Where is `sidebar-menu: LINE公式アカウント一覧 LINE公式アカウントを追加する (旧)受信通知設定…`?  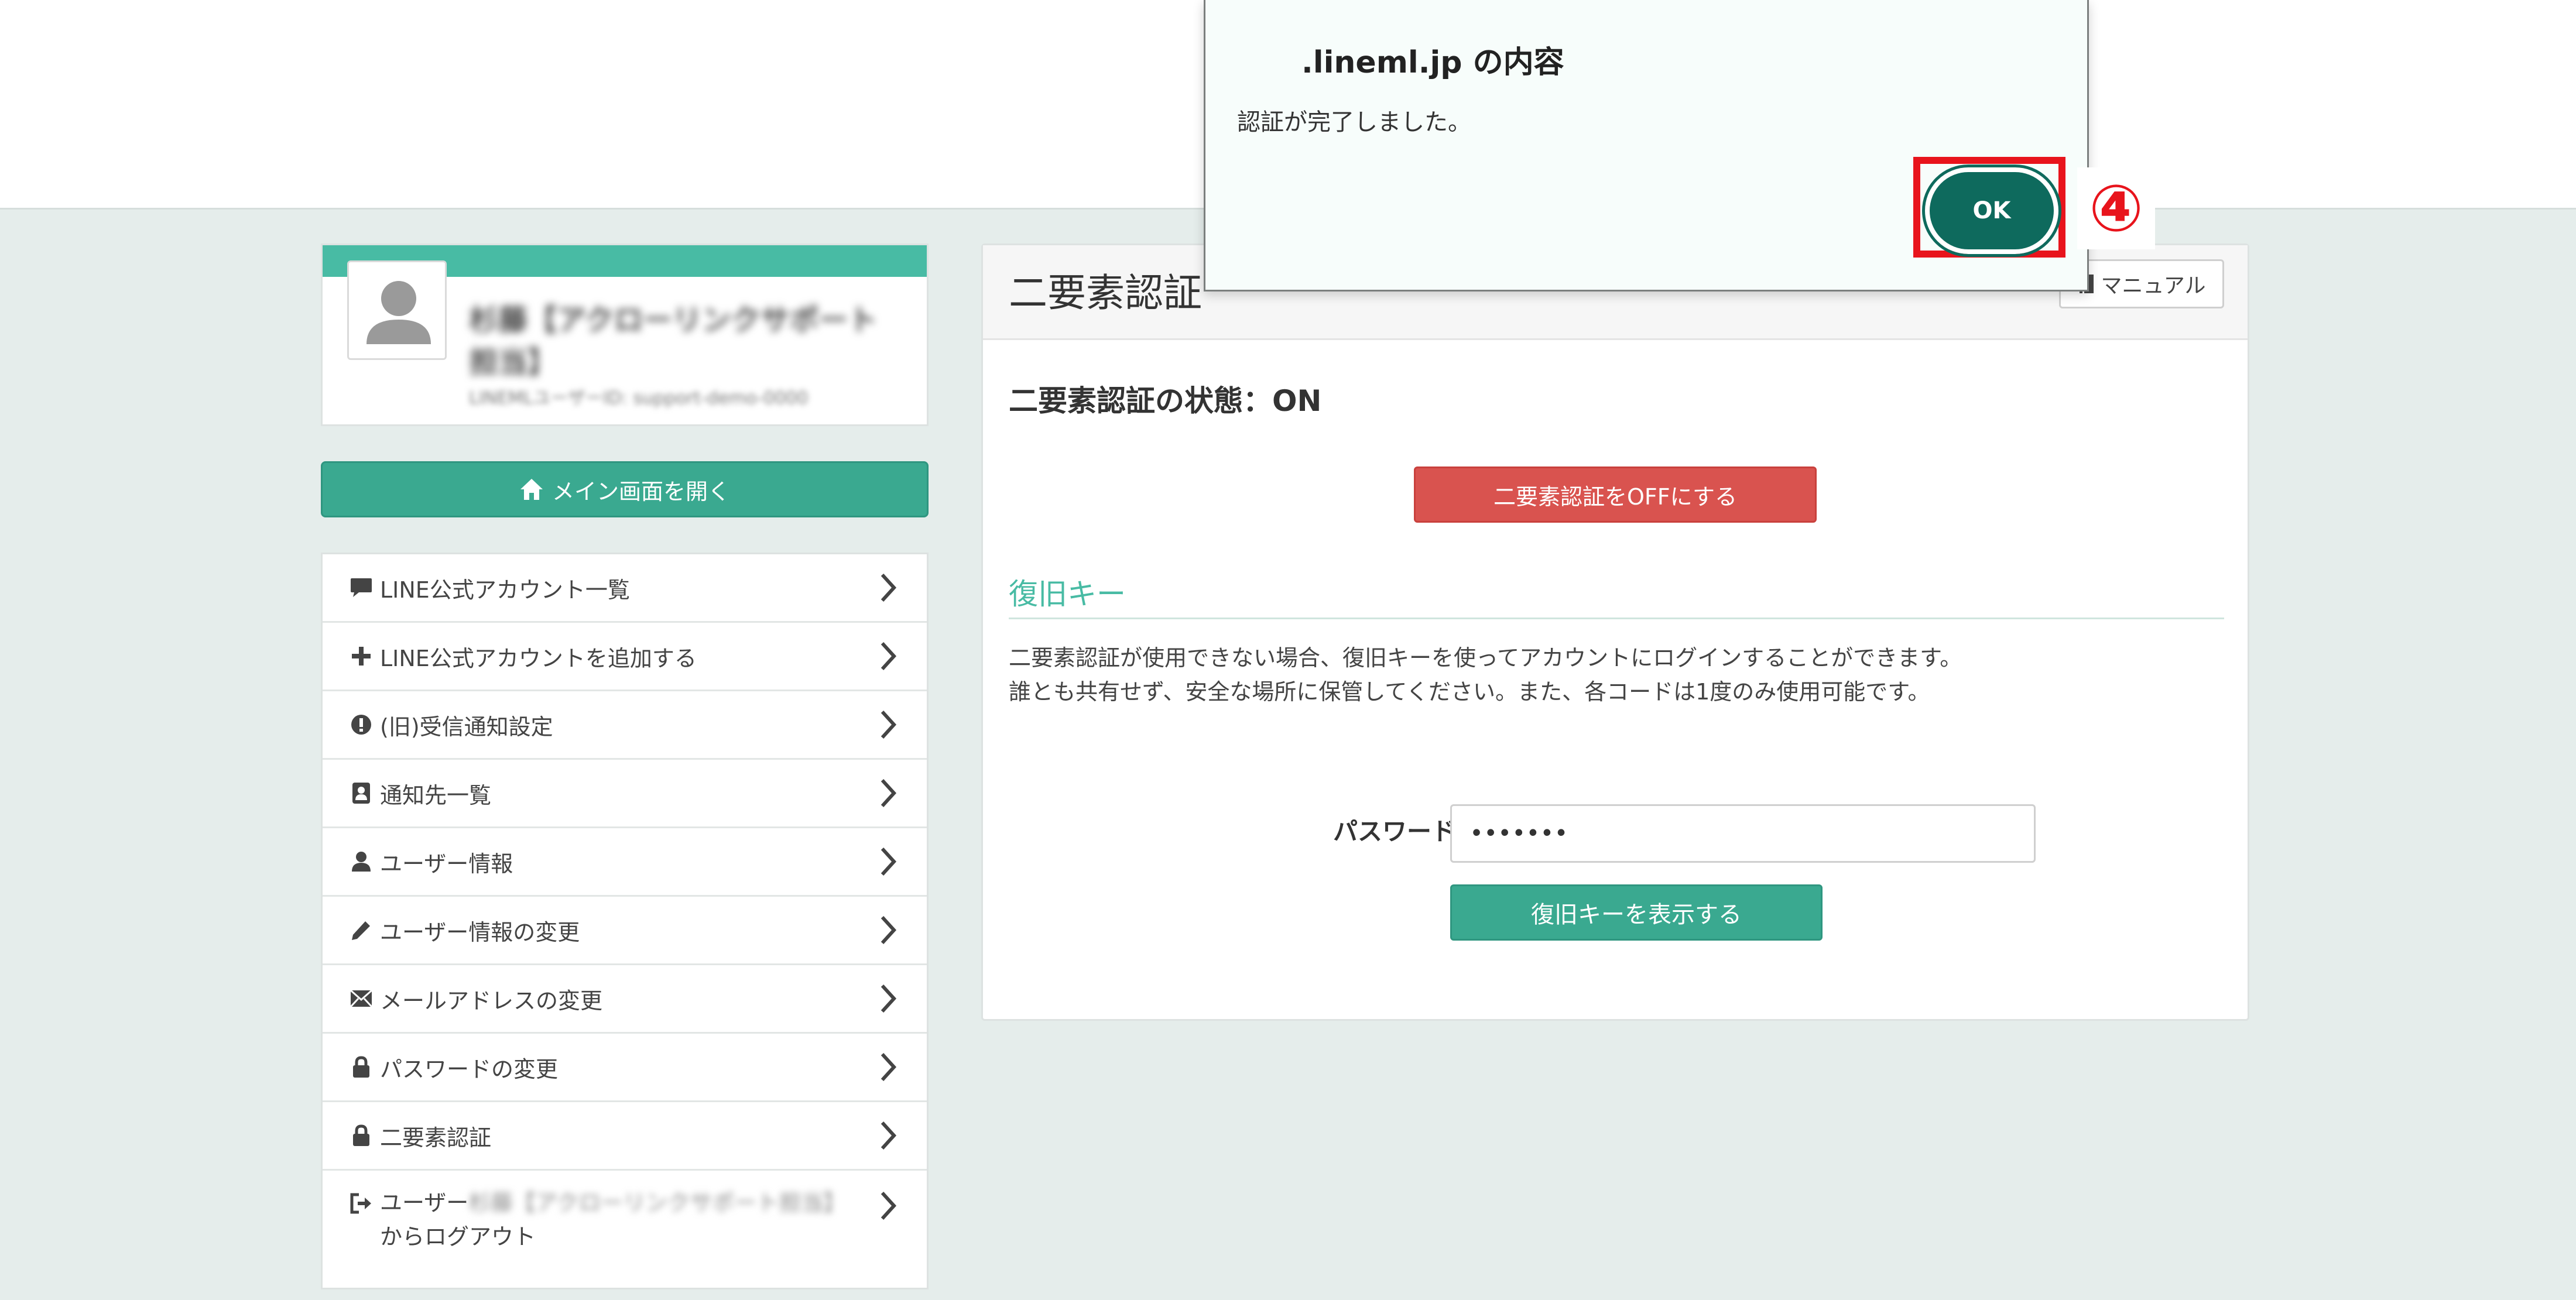
sidebar-menu: LINE公式アカウント一覧 LINE公式アカウントを追加する (旧)受信通知設定… is located at coordinates (625, 921).